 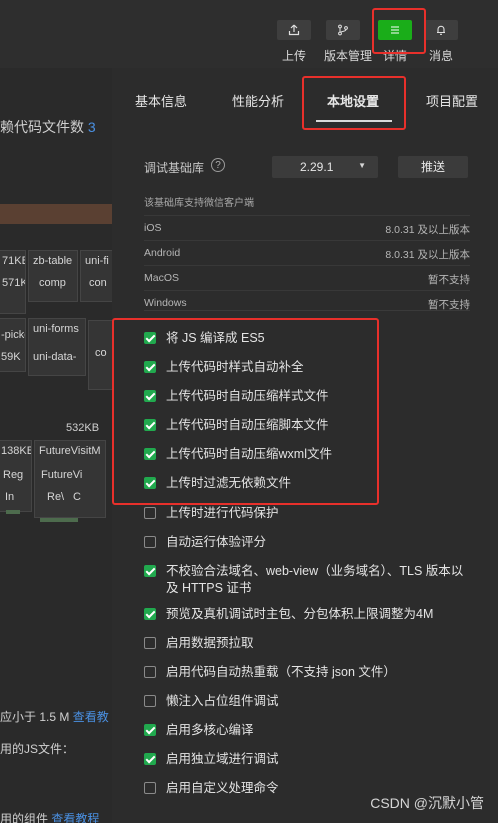 I want to click on tab-project-config: 项目配置, so click(x=452, y=100).